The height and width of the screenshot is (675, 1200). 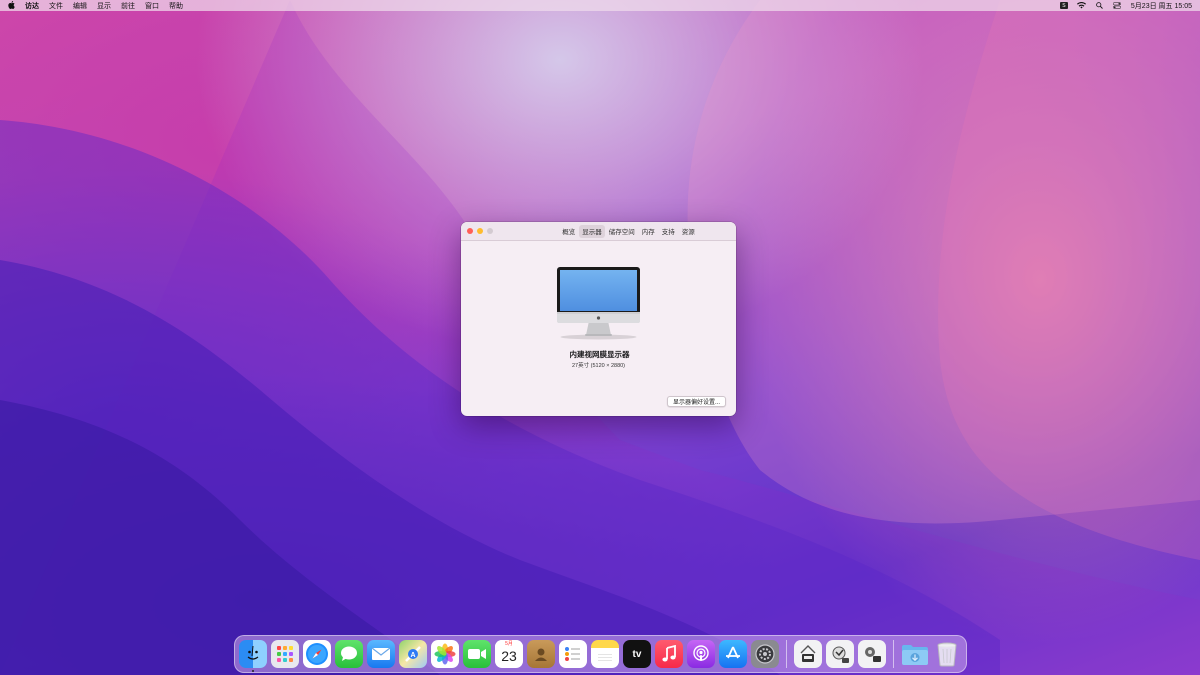 What do you see at coordinates (104, 6) in the screenshot?
I see `menu-view: 显示` at bounding box center [104, 6].